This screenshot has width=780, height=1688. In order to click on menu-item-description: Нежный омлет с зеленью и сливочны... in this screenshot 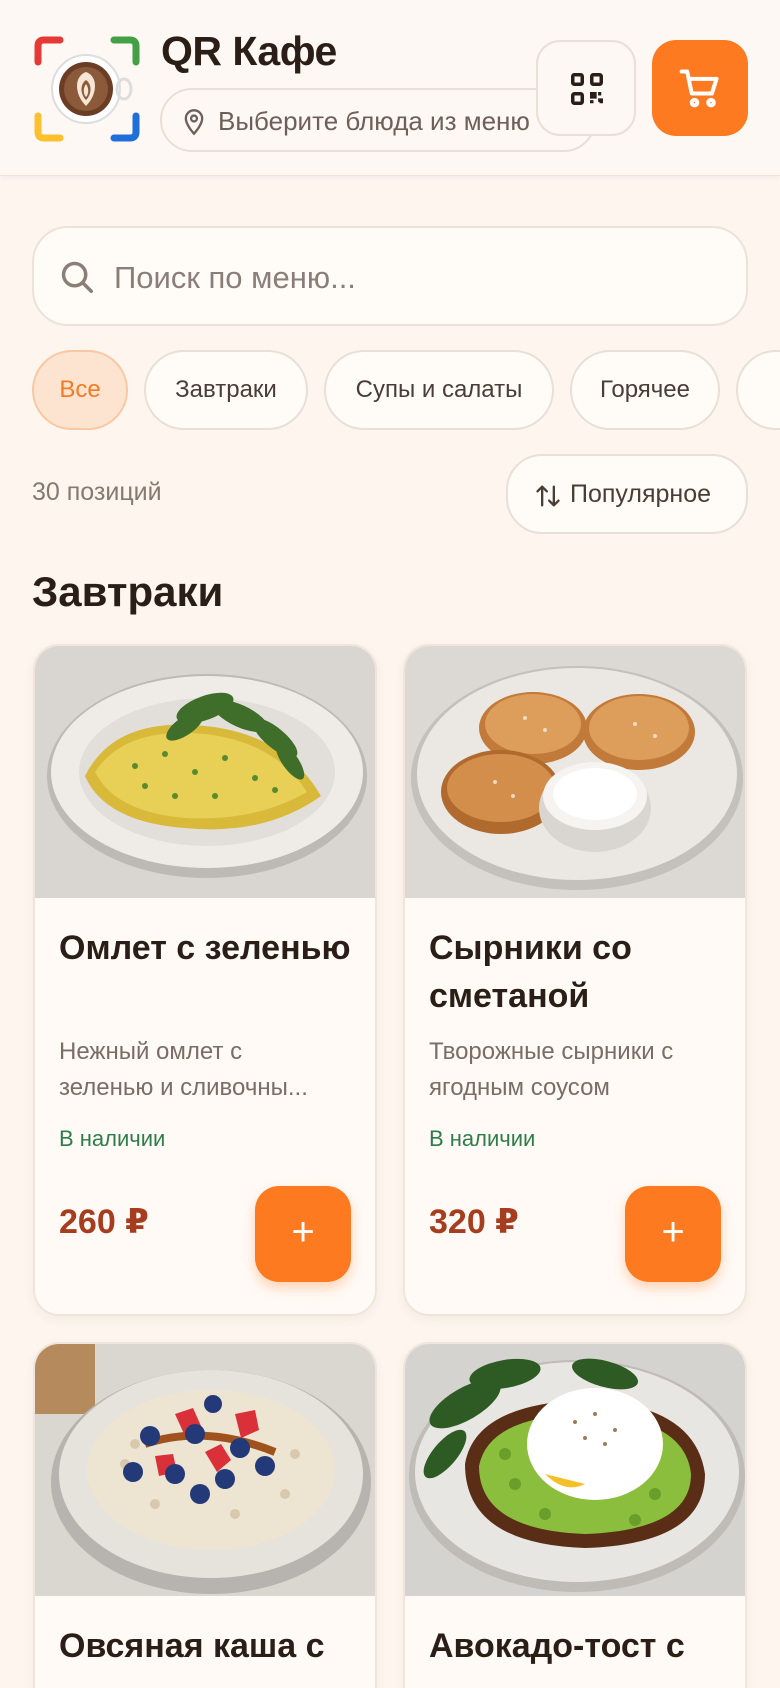, I will do `click(209, 1070)`.